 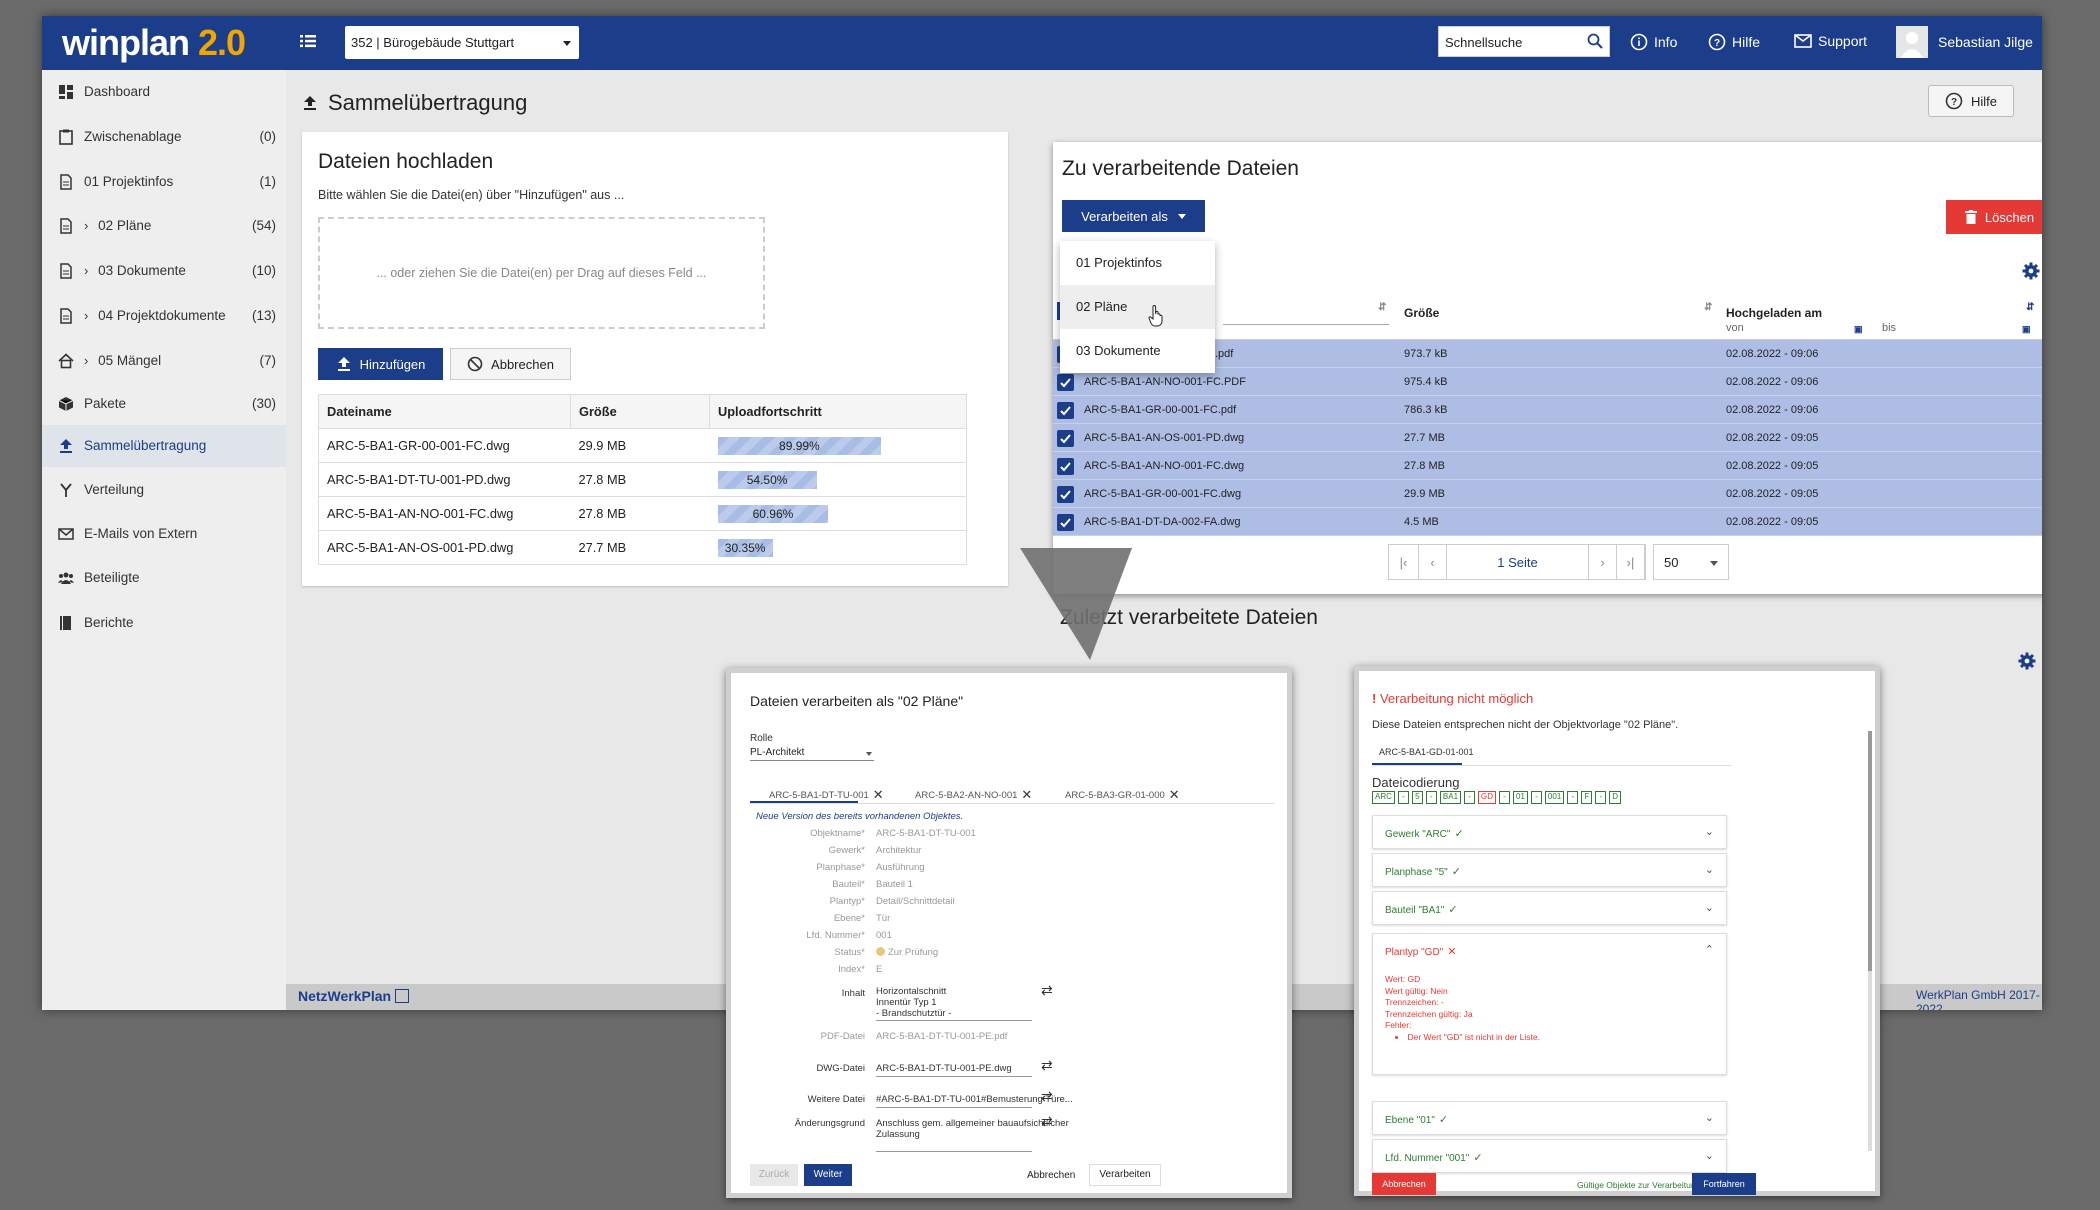 I want to click on field-value: Architektur, so click(x=899, y=850).